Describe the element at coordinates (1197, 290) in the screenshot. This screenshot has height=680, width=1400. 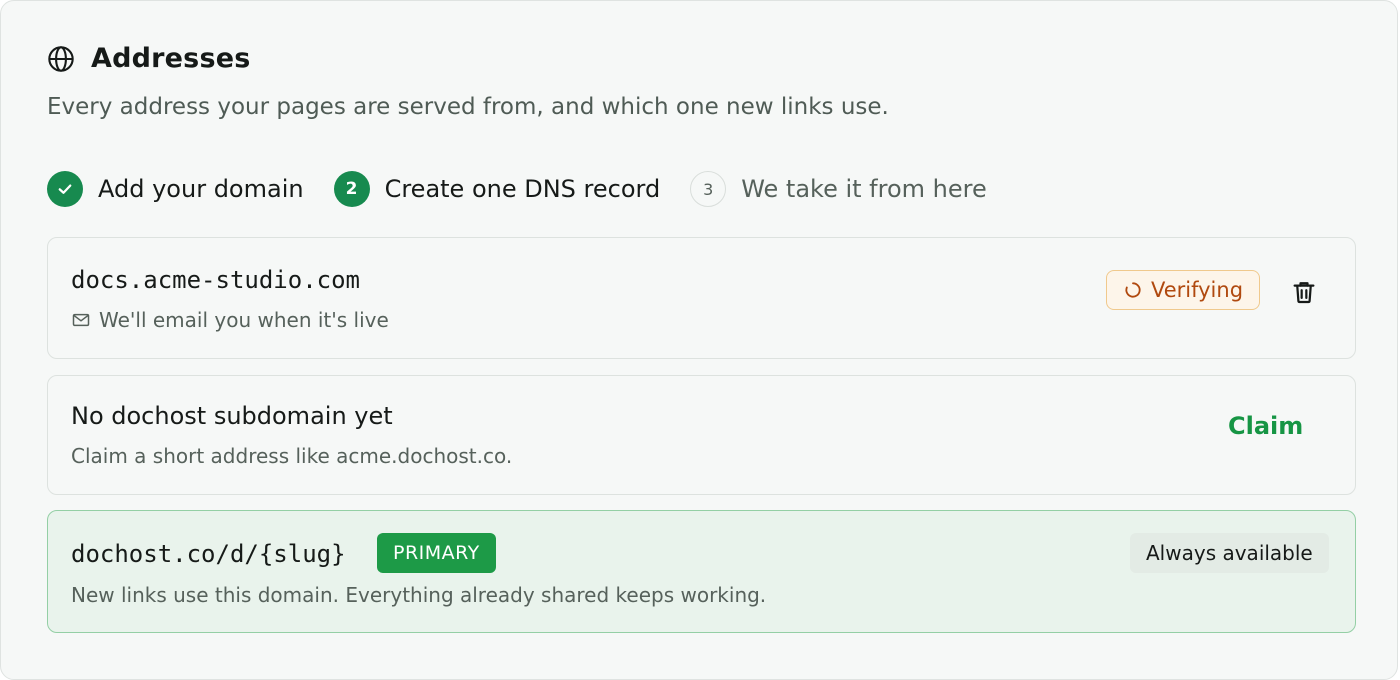
I see `status-label: Verifying` at that location.